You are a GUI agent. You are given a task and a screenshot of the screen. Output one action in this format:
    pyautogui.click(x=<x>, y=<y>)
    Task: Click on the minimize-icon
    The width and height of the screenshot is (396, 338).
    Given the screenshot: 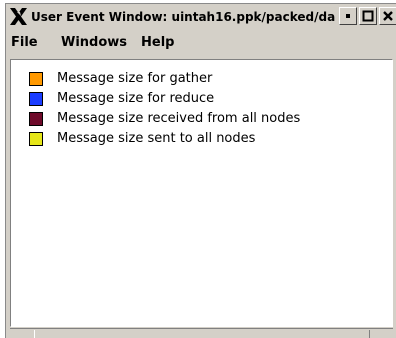 What is the action you would take?
    pyautogui.click(x=348, y=16)
    